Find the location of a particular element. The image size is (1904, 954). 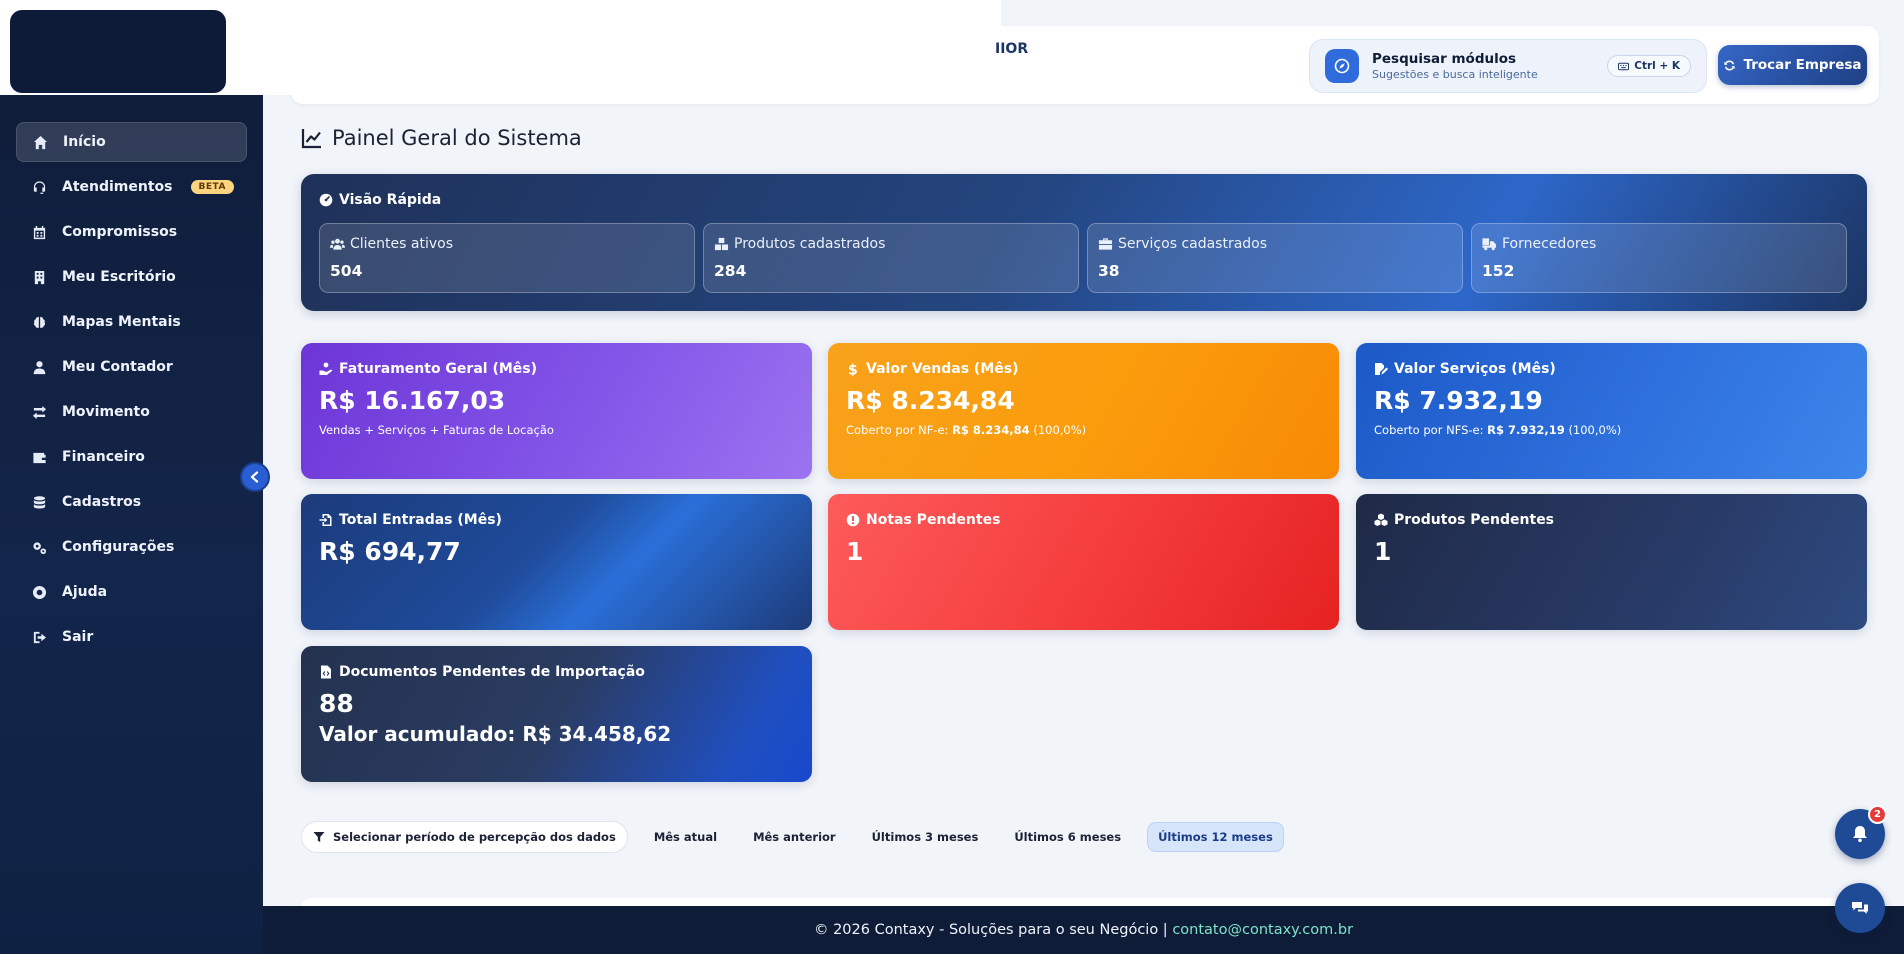

card-label: Notas Pendentes is located at coordinates (1083, 520).